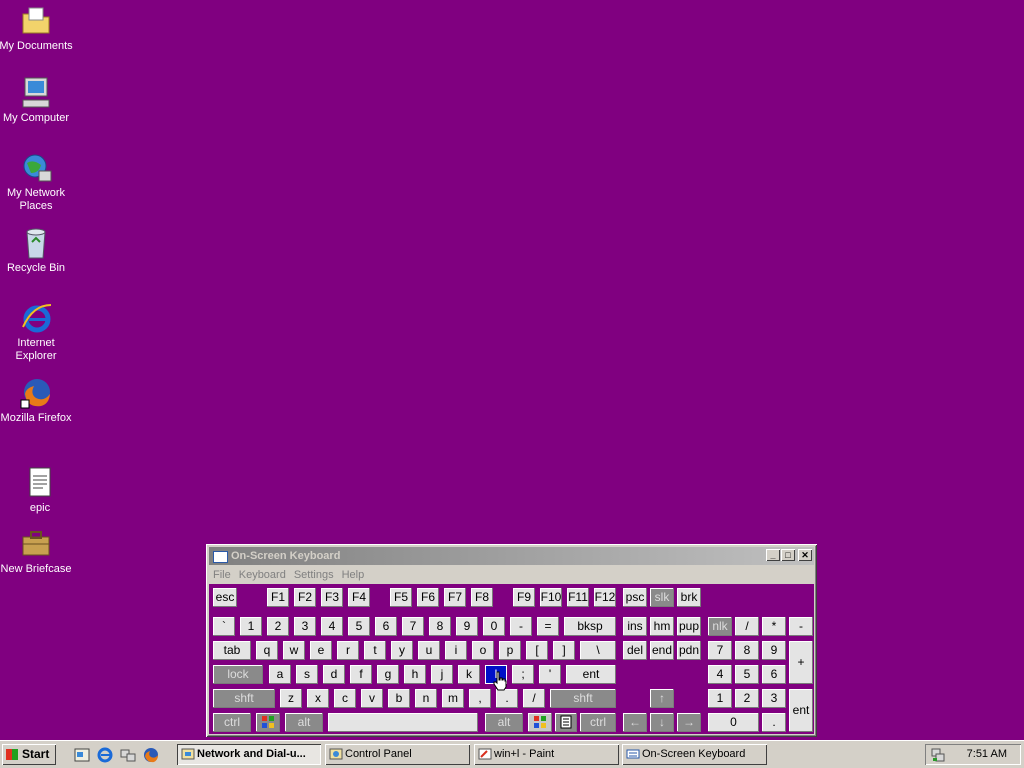  Describe the element at coordinates (321, 650) in the screenshot. I see `key-e: e` at that location.